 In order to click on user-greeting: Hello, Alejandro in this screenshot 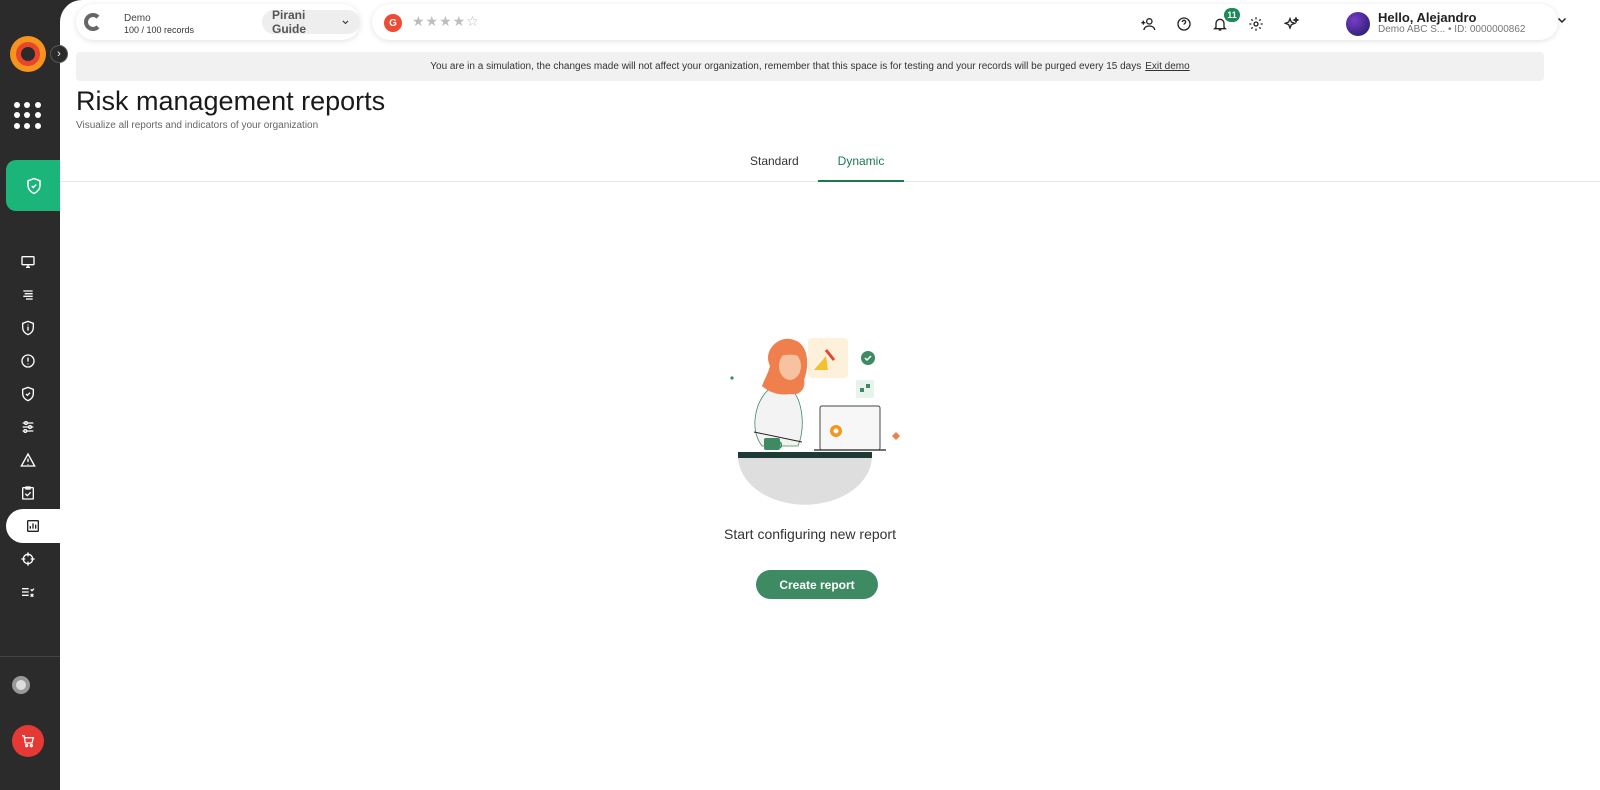, I will do `click(1427, 17)`.